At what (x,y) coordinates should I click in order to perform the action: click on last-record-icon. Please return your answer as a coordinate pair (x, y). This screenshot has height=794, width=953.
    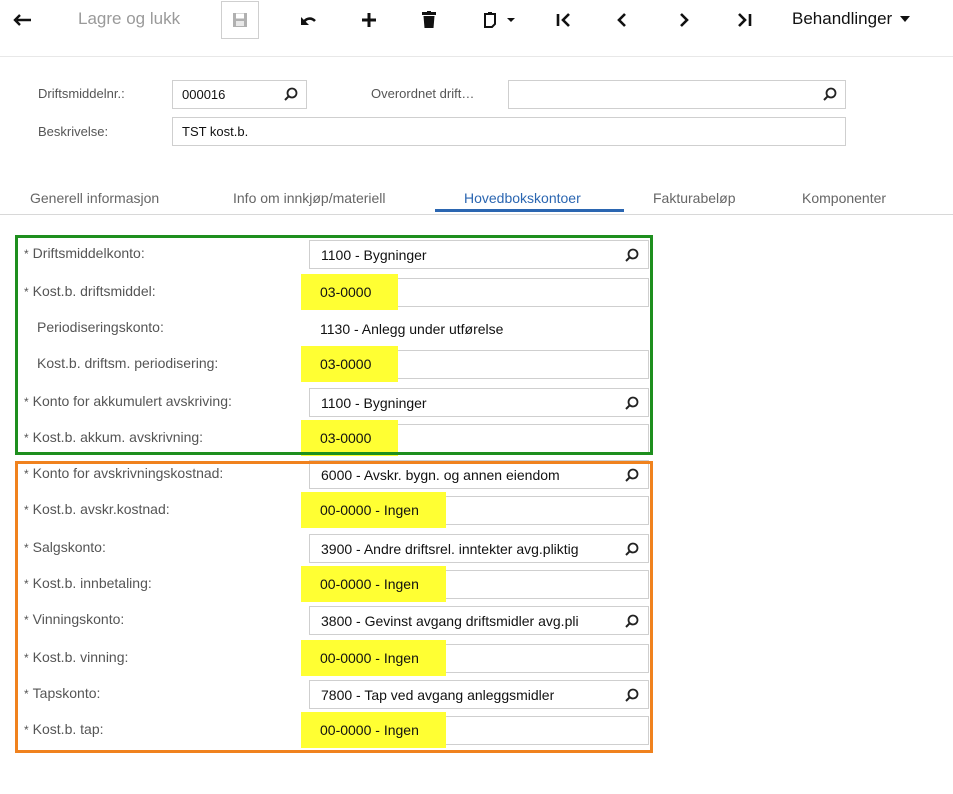
    Looking at the image, I should click on (744, 20).